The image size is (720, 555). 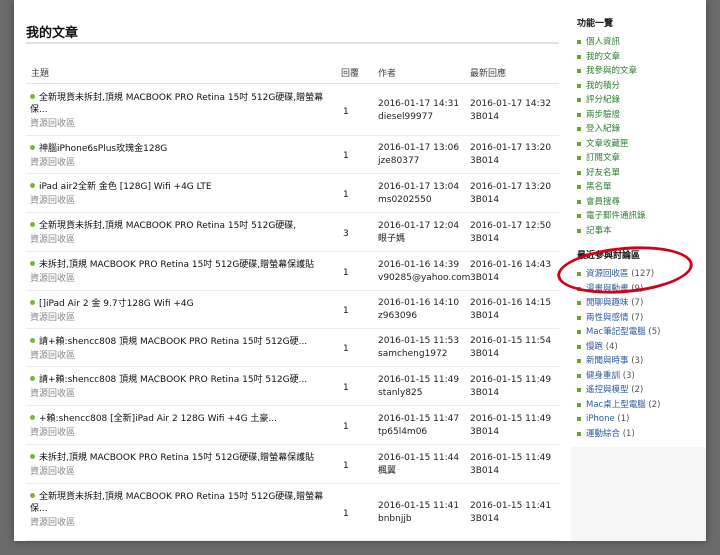 What do you see at coordinates (611, 86) in the screenshot?
I see `sidebar-function-link: 我的積分` at bounding box center [611, 86].